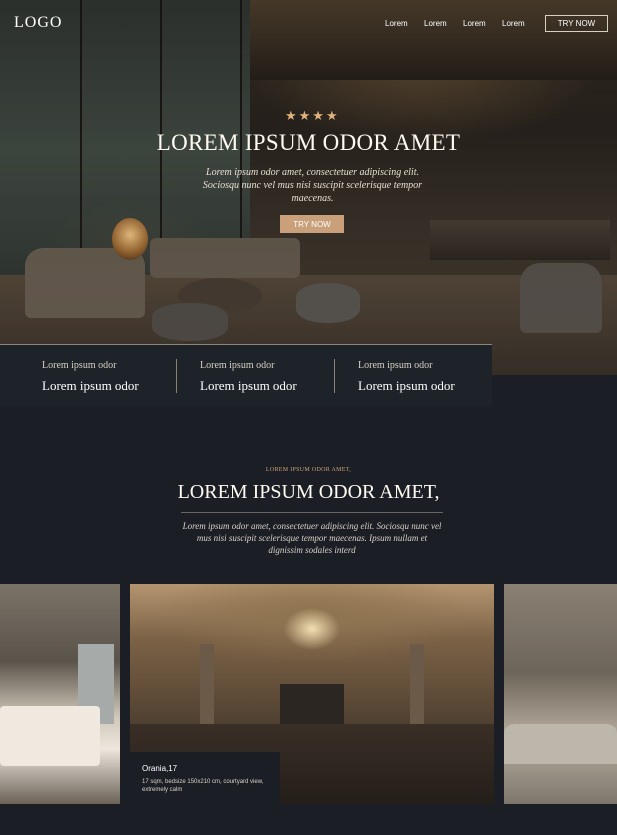 The width and height of the screenshot is (617, 835). What do you see at coordinates (455, 23) in the screenshot?
I see `main-nav: Lorem Lorem Lorem Lorem` at bounding box center [455, 23].